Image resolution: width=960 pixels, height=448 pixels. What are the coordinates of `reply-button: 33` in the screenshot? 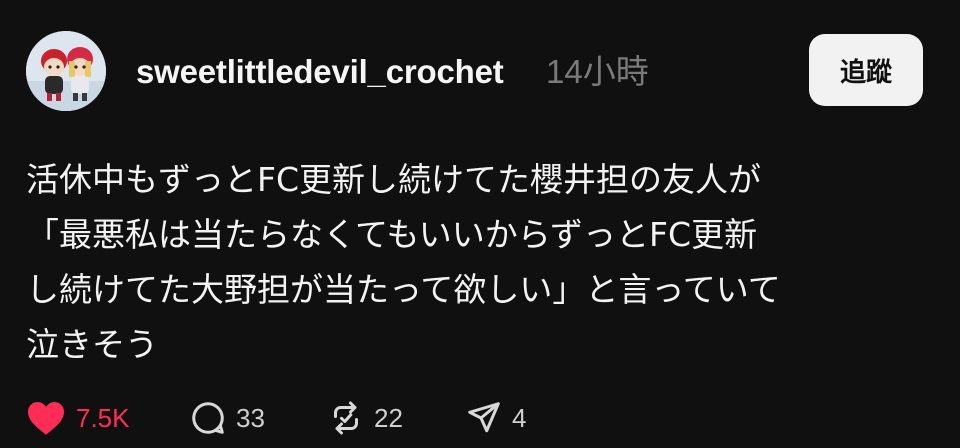 It's located at (259, 418).